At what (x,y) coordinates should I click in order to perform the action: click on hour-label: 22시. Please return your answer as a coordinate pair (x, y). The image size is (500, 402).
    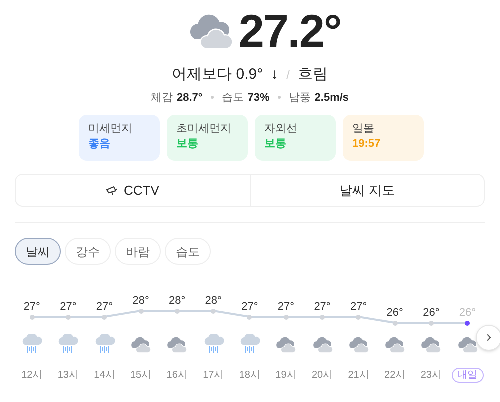
    Looking at the image, I should click on (395, 375).